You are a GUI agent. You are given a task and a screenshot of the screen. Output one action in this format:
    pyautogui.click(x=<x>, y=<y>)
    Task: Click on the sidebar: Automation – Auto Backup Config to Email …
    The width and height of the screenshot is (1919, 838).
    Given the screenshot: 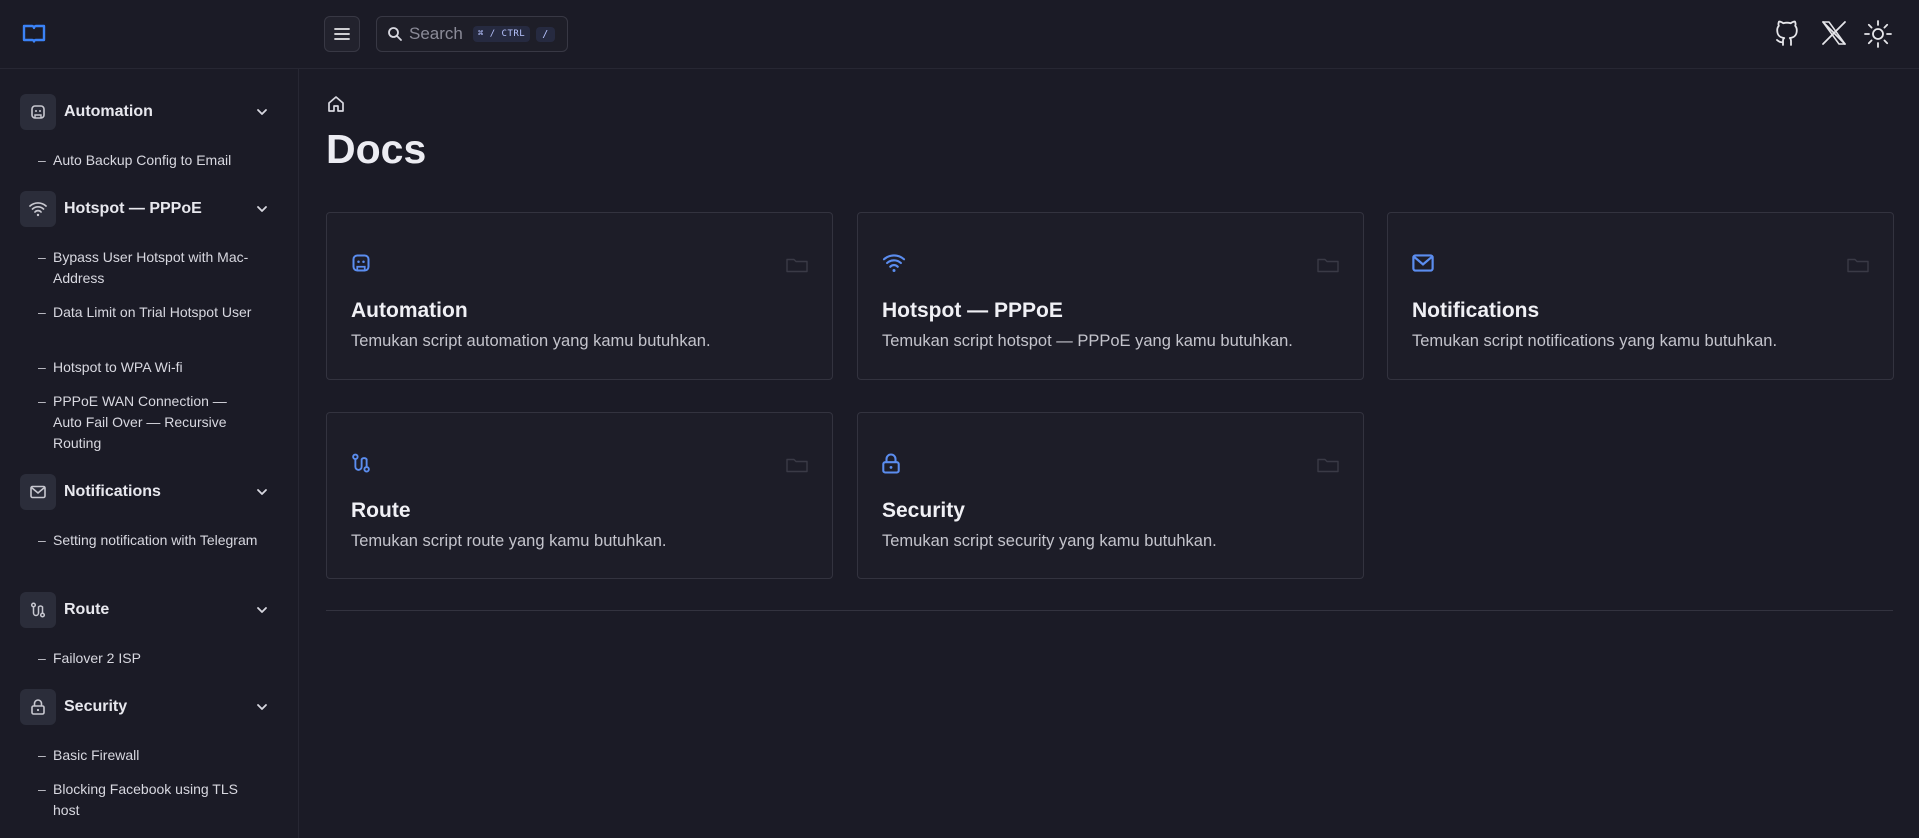 What is the action you would take?
    pyautogui.click(x=149, y=453)
    